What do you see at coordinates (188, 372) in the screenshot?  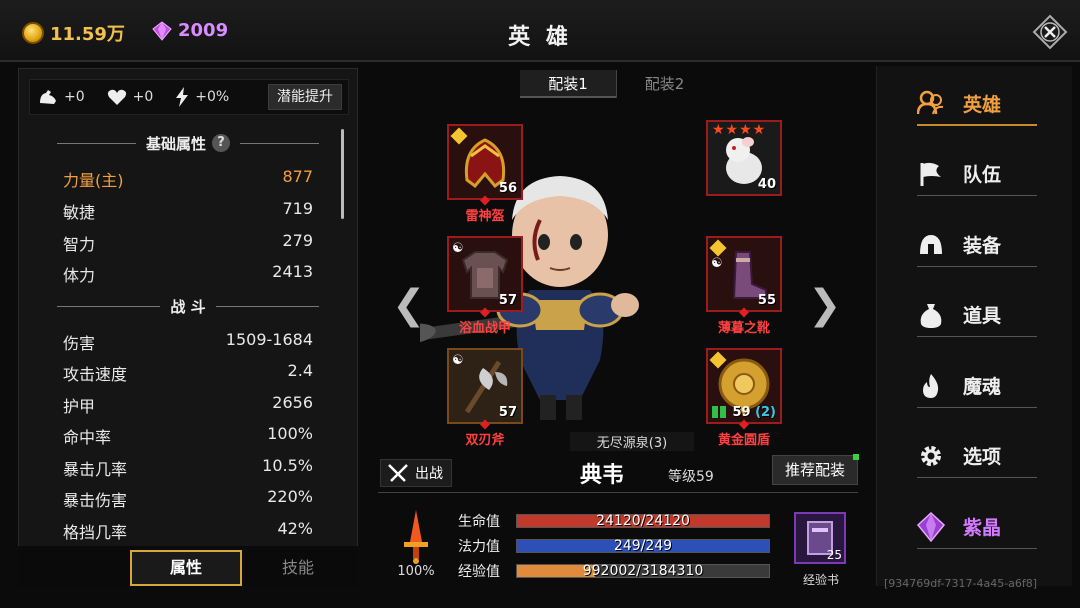 I see `stat-attack-speed: 攻击速度 2.4` at bounding box center [188, 372].